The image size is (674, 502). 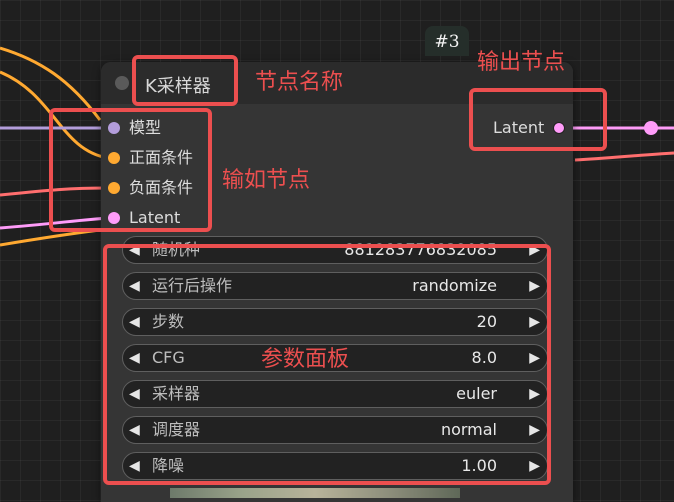 What do you see at coordinates (299, 82) in the screenshot?
I see `annotation-node-name: 节点名称` at bounding box center [299, 82].